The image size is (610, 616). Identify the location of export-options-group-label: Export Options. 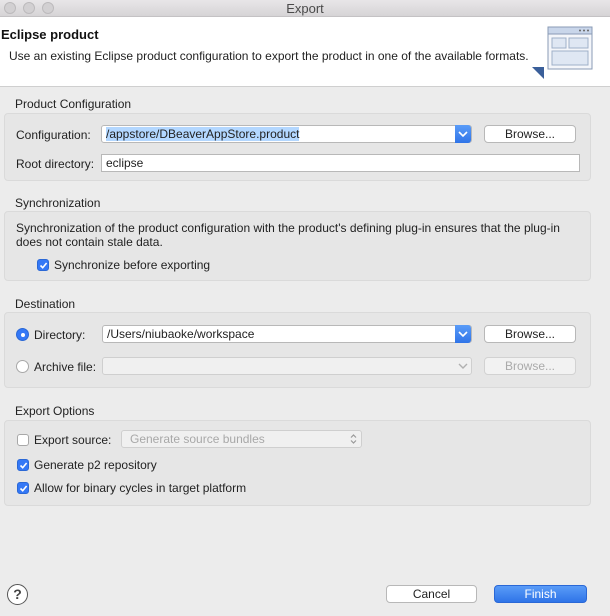
(55, 411).